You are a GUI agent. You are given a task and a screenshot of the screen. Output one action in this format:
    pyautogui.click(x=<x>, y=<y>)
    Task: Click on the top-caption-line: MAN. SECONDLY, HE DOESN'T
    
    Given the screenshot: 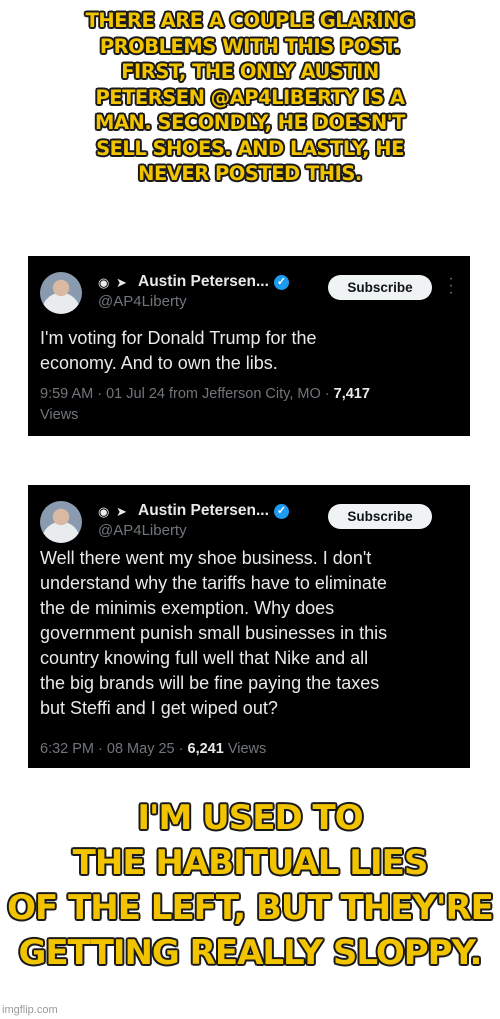 What is the action you would take?
    pyautogui.click(x=250, y=122)
    